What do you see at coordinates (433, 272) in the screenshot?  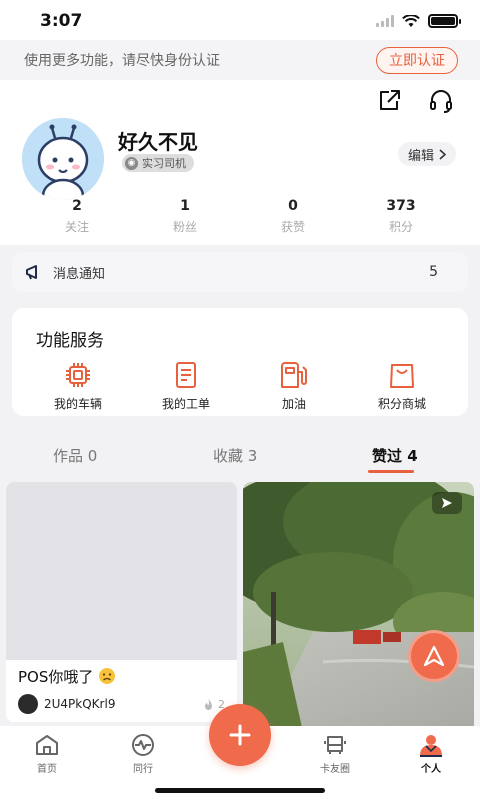 I see `message-notification-count: 5` at bounding box center [433, 272].